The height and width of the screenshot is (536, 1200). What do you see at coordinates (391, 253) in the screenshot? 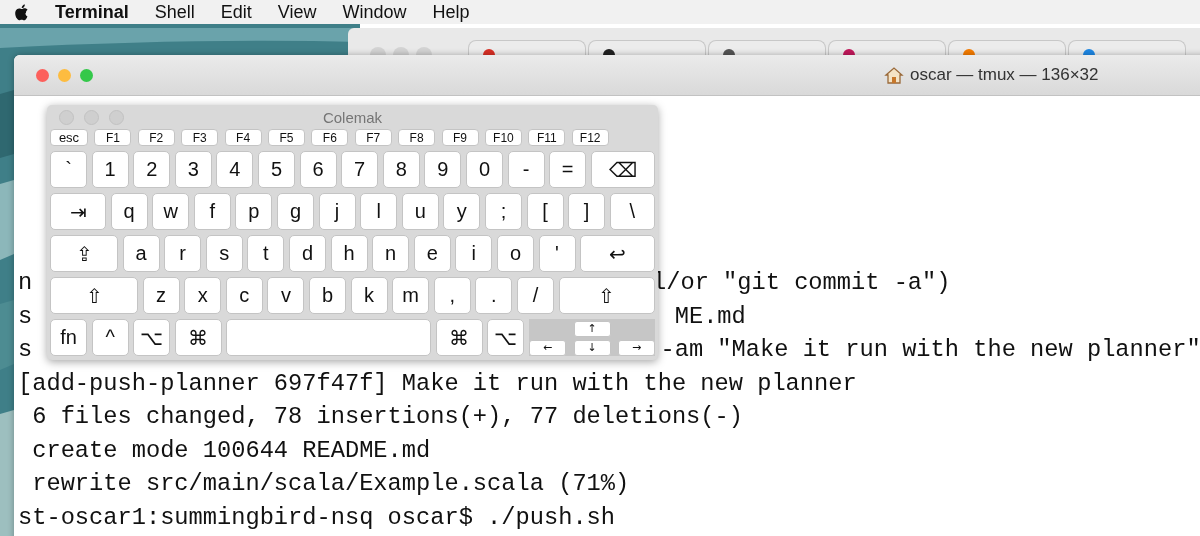
I see `keyboard-key: n` at bounding box center [391, 253].